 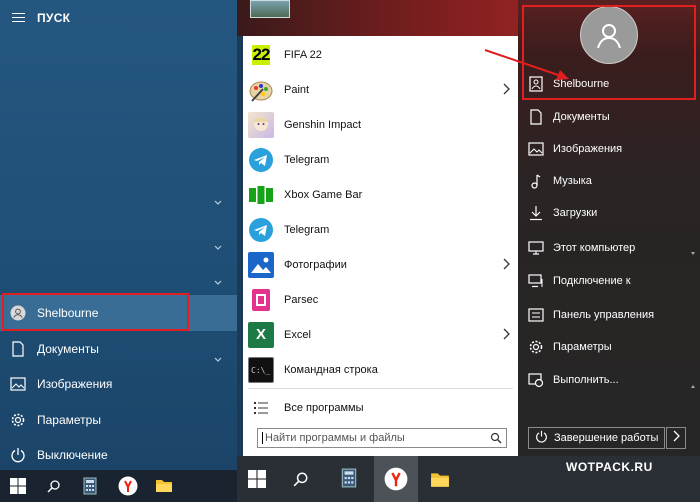 What do you see at coordinates (380, 334) in the screenshot?
I see `app-excel: X Excel` at bounding box center [380, 334].